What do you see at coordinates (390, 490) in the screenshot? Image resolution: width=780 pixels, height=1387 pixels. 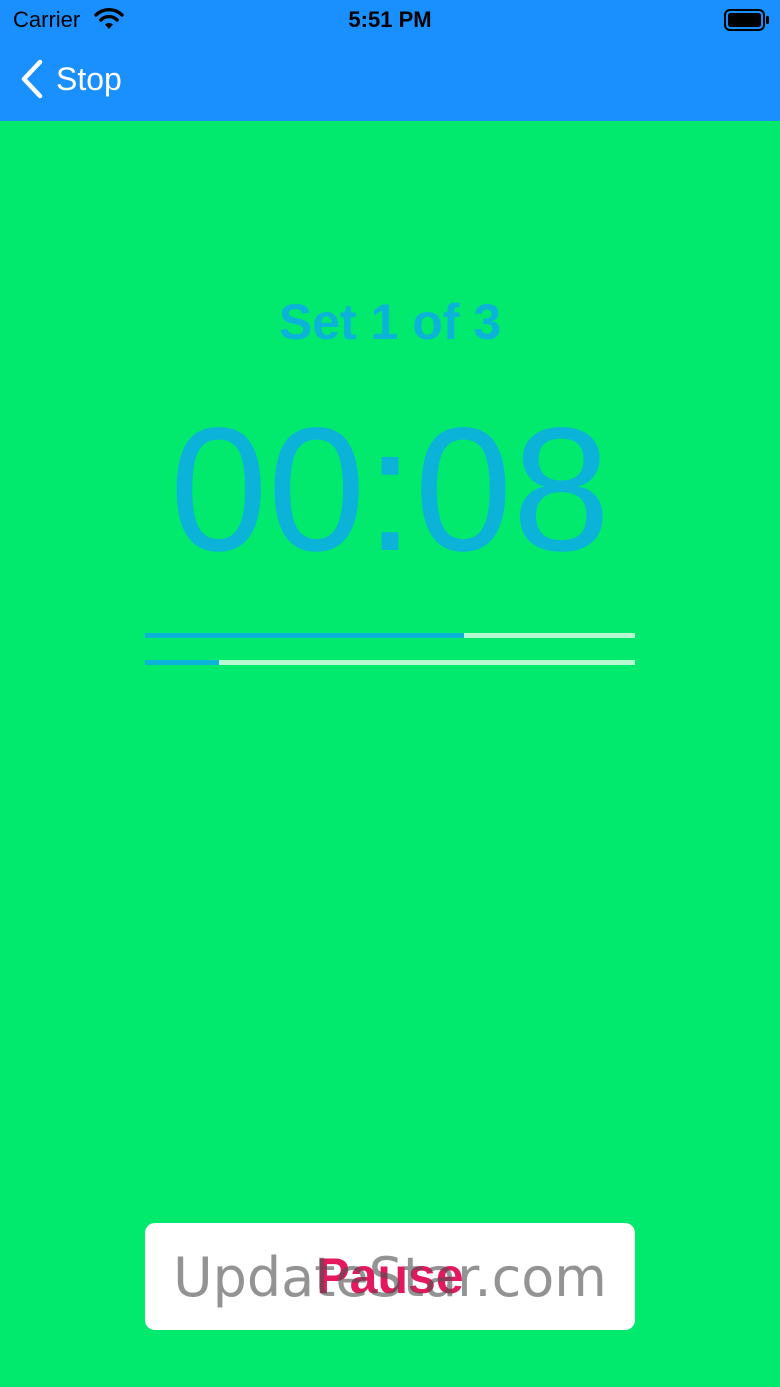 I see `countdown-timer: 00:08` at bounding box center [390, 490].